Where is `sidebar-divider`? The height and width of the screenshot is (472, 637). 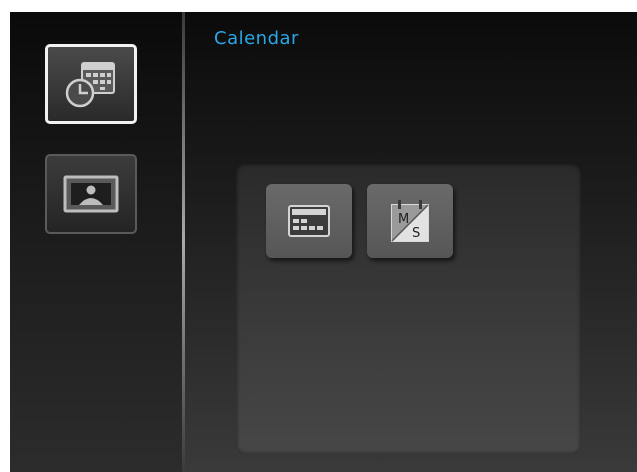
sidebar-divider is located at coordinates (183, 242).